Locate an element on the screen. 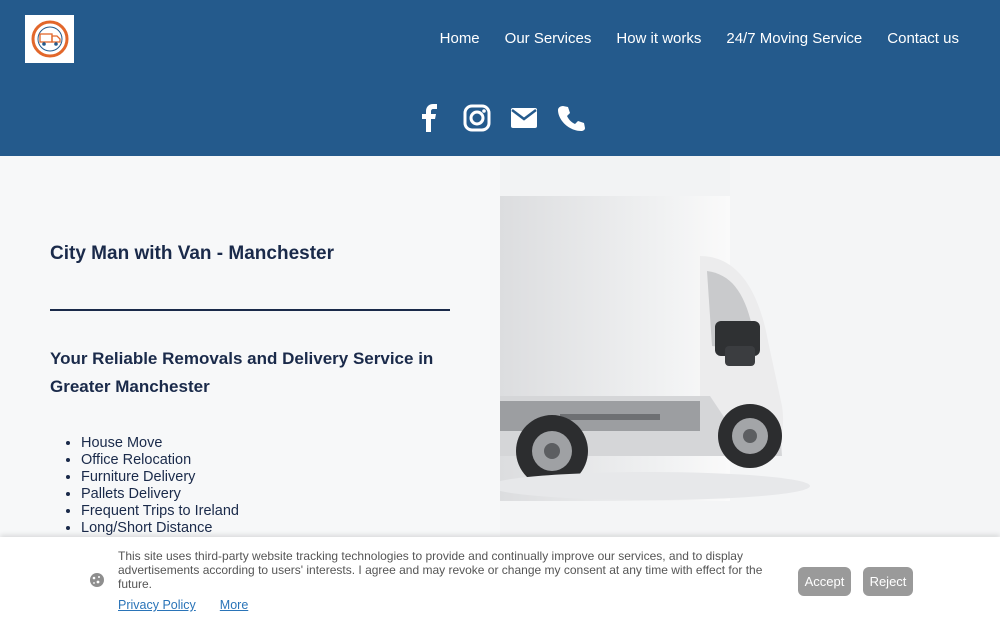 This screenshot has width=1000, height=625. nav-24-7-moving-service: 24/7 Moving Service is located at coordinates (794, 38).